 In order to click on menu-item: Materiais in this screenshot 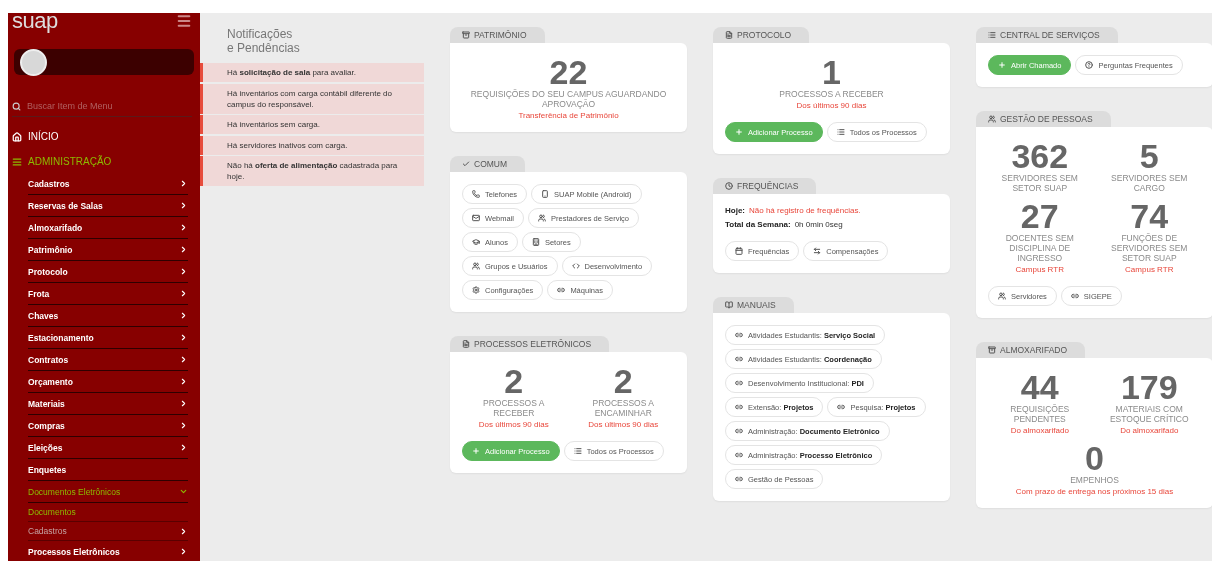, I will do `click(108, 404)`.